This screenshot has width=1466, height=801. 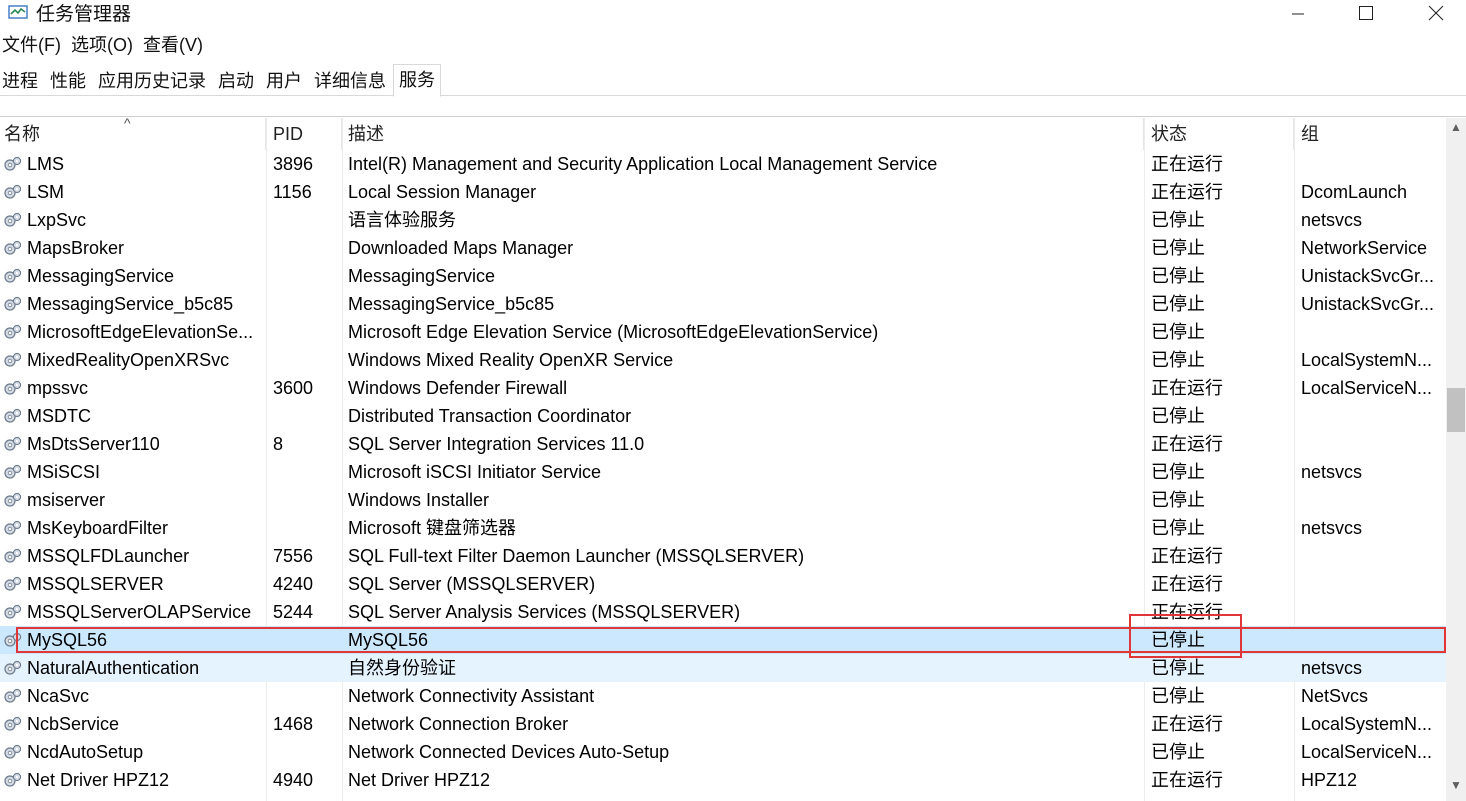 I want to click on service-description: Windows Defender Firewall, so click(x=458, y=388).